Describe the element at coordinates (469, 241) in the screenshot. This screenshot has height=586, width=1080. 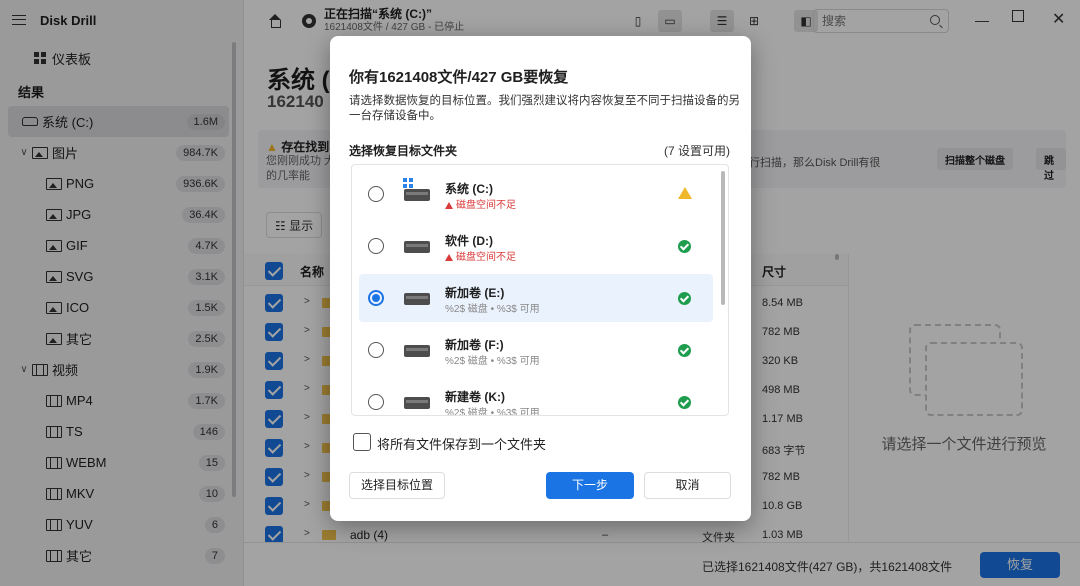
I see `destination-name: 软件 (D:)` at that location.